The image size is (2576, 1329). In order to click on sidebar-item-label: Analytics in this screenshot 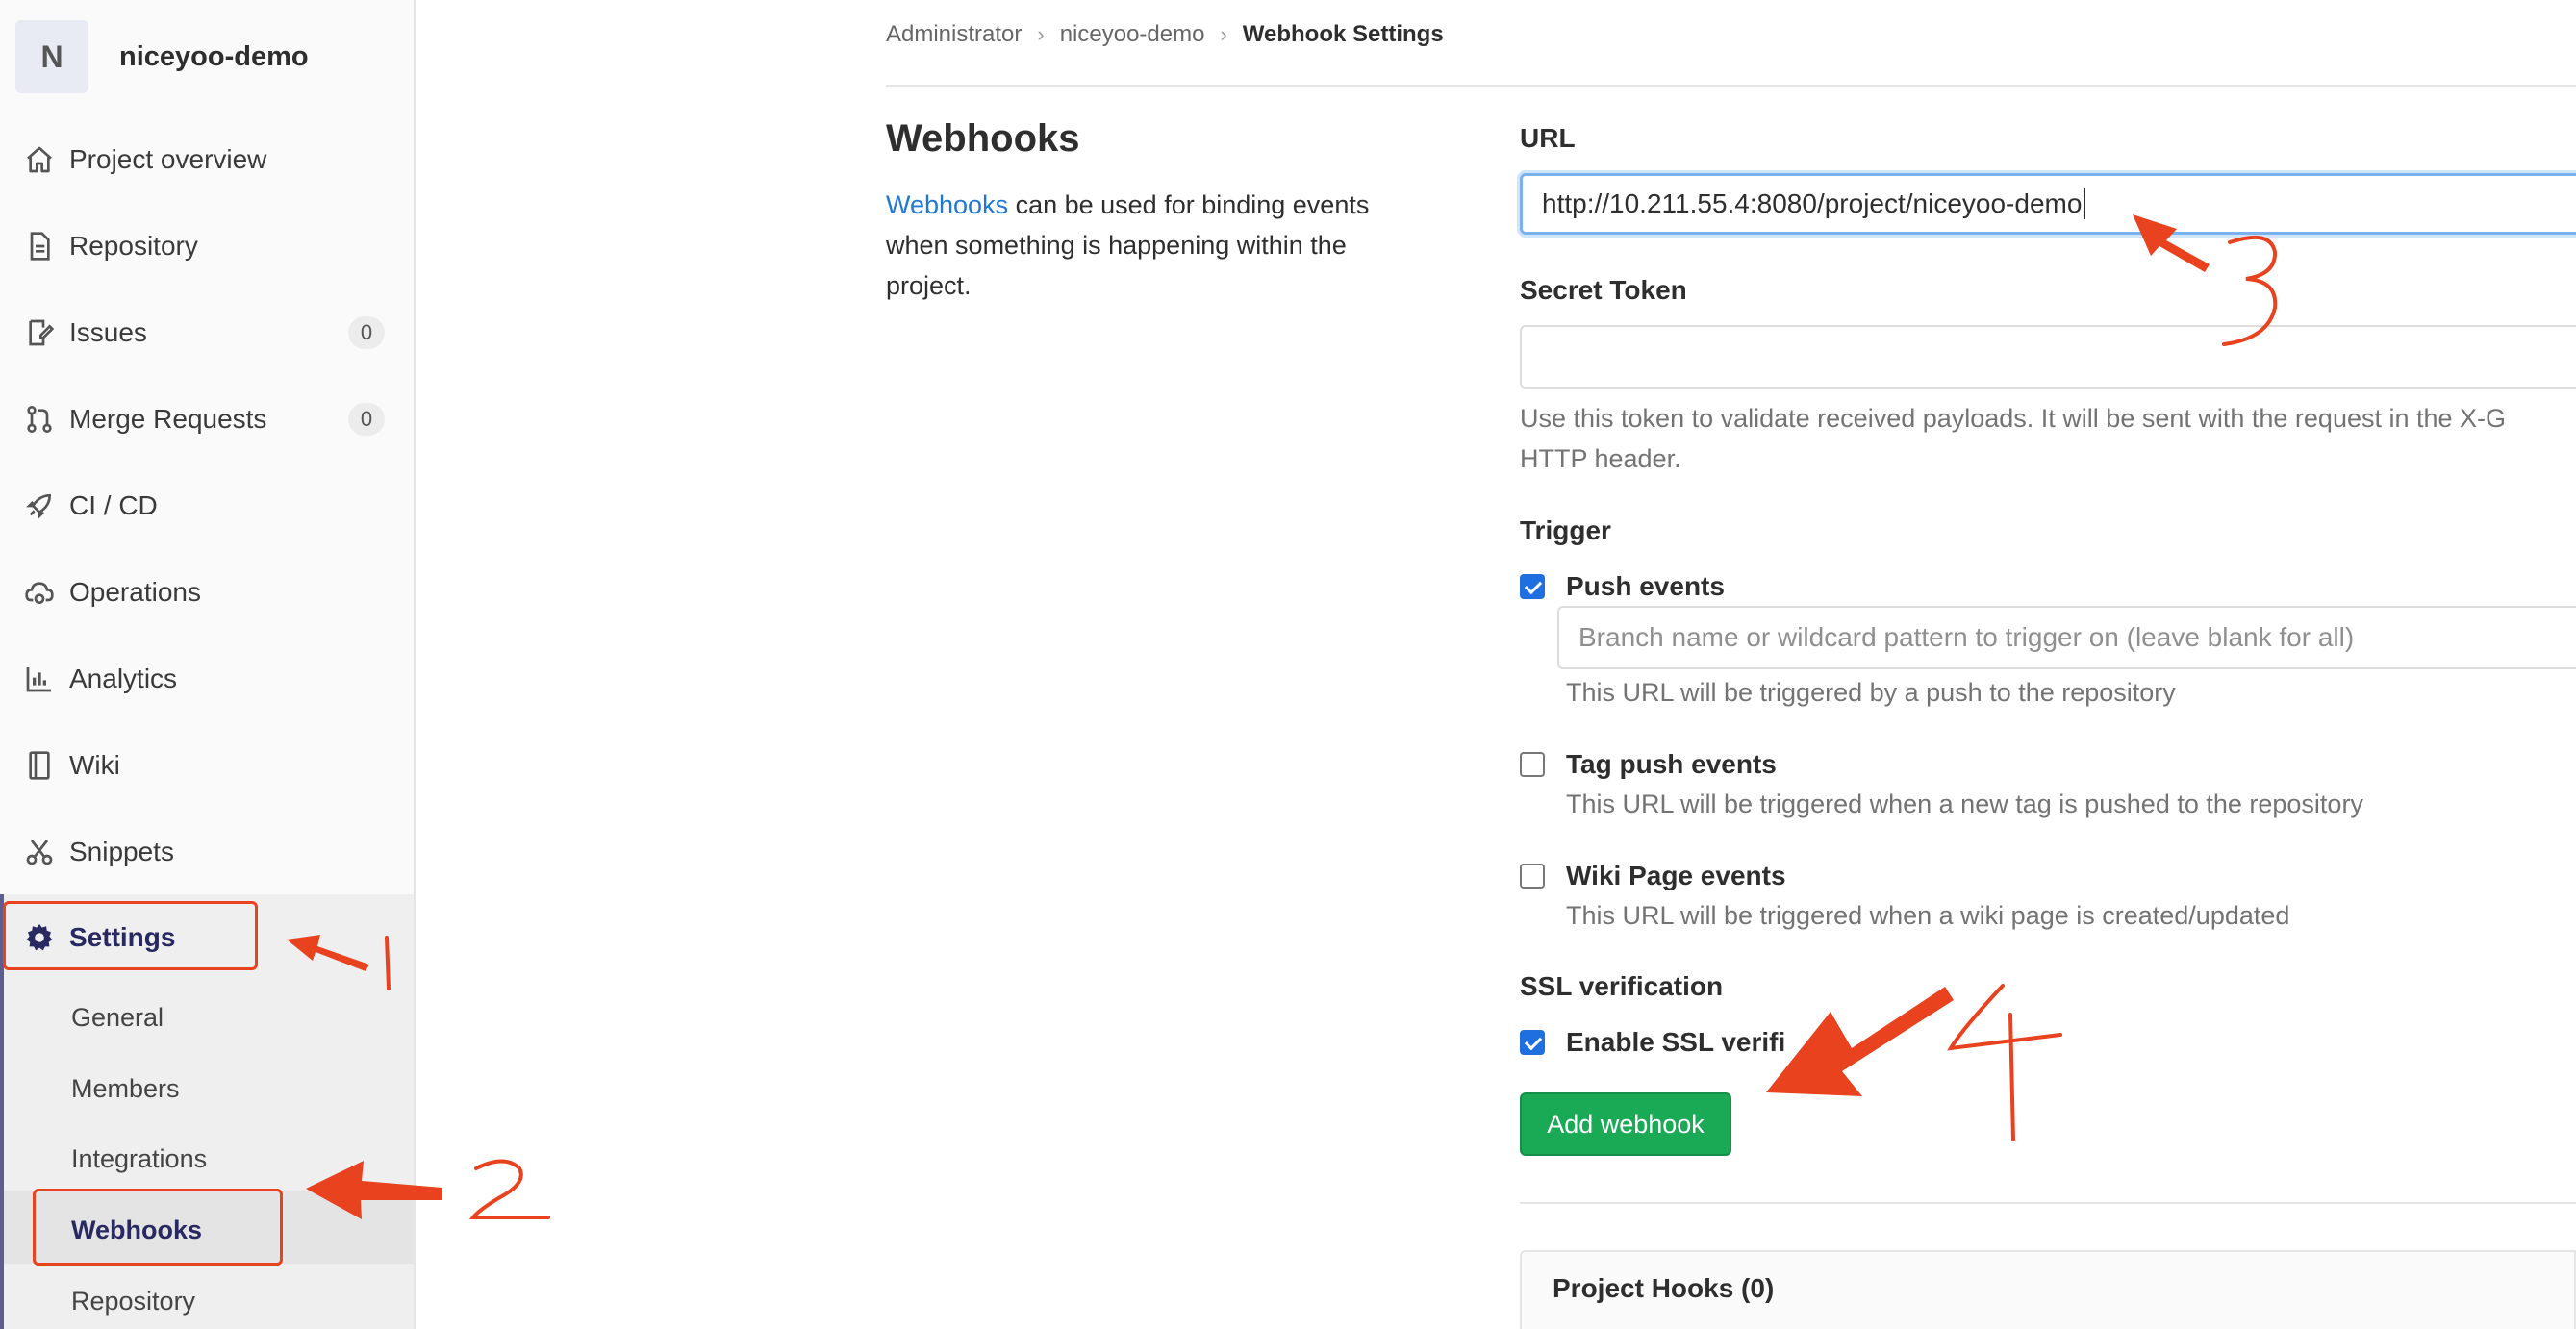, I will do `click(123, 679)`.